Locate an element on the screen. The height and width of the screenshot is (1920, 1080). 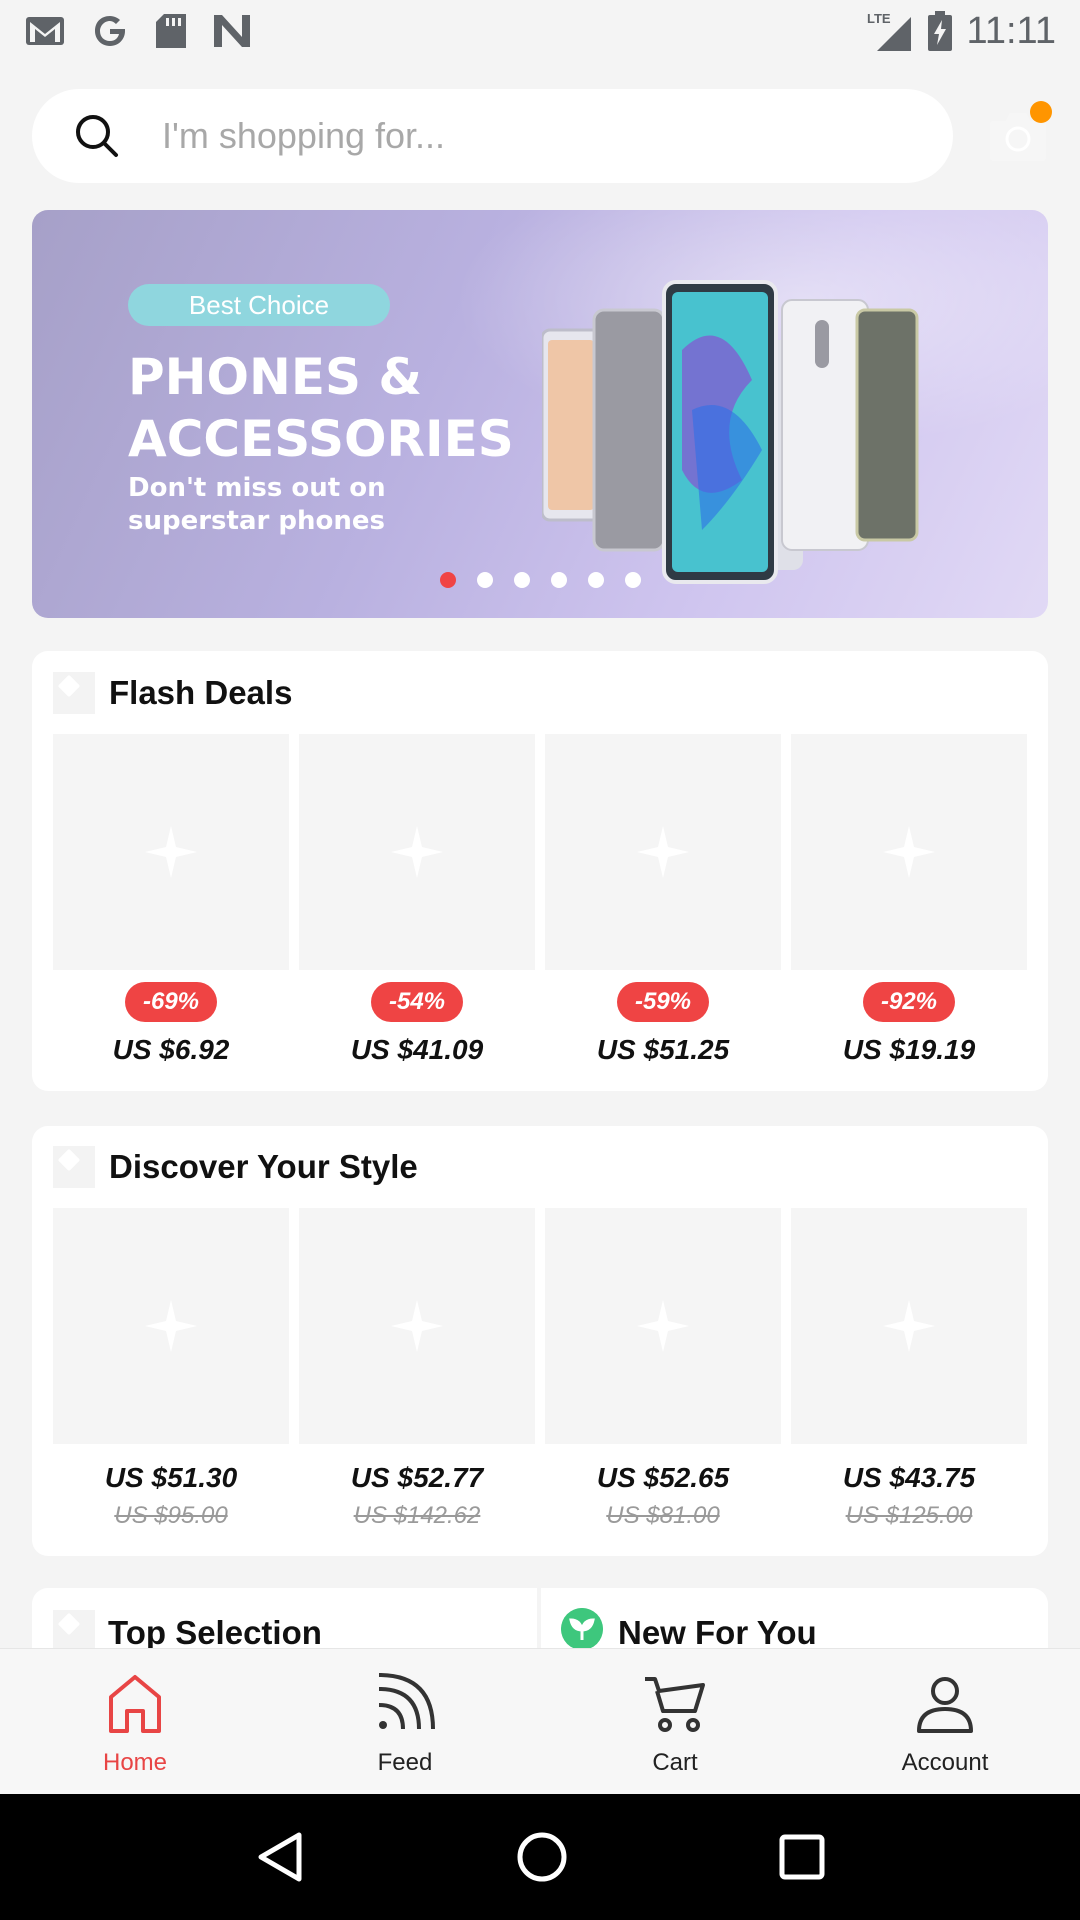
product-tile: US $43.75 US $125.00 is located at coordinates (909, 1369).